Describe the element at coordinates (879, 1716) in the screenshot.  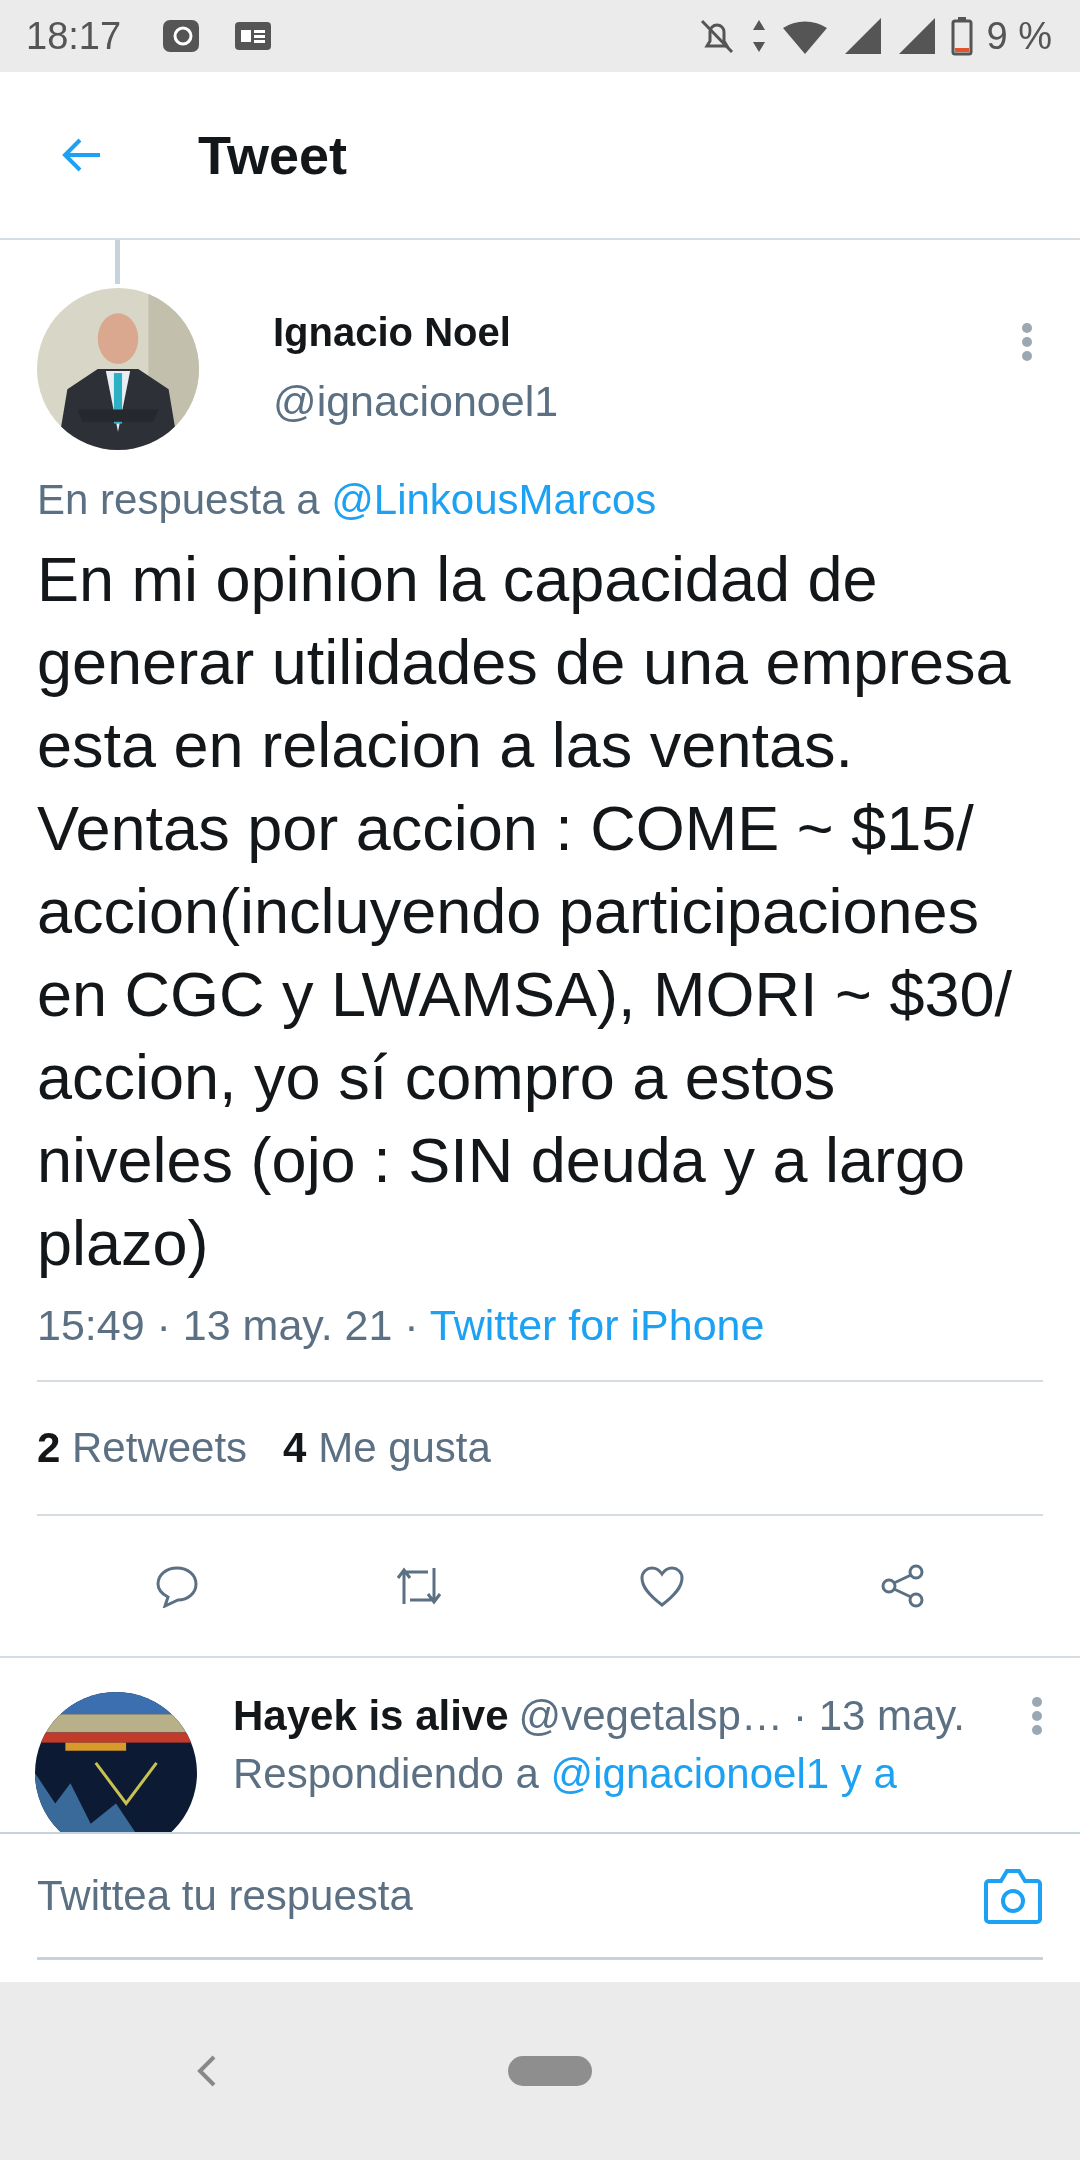
I see `reply-time: · 13 may.` at that location.